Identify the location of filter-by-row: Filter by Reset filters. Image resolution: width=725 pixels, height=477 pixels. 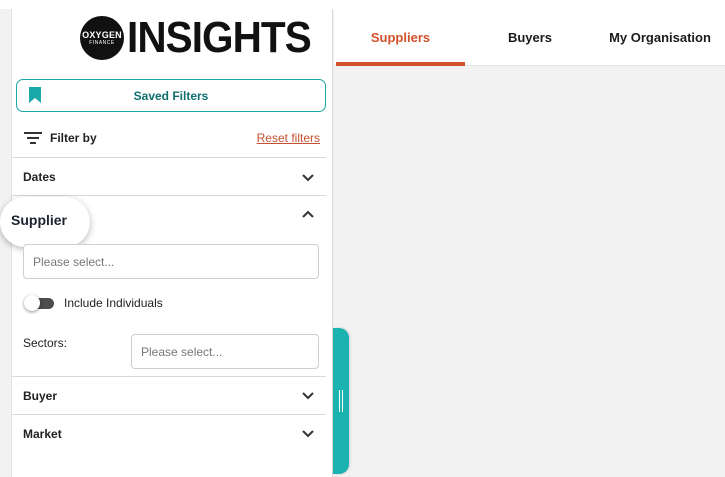
(172, 138).